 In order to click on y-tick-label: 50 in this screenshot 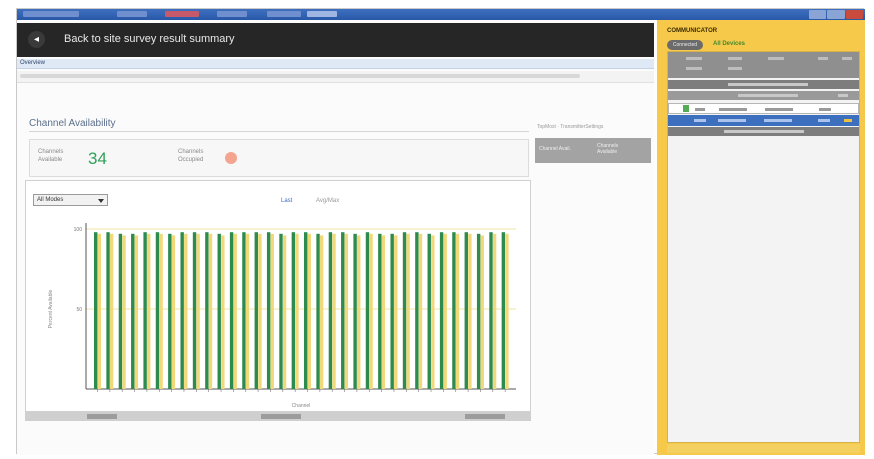, I will do `click(79, 310)`.